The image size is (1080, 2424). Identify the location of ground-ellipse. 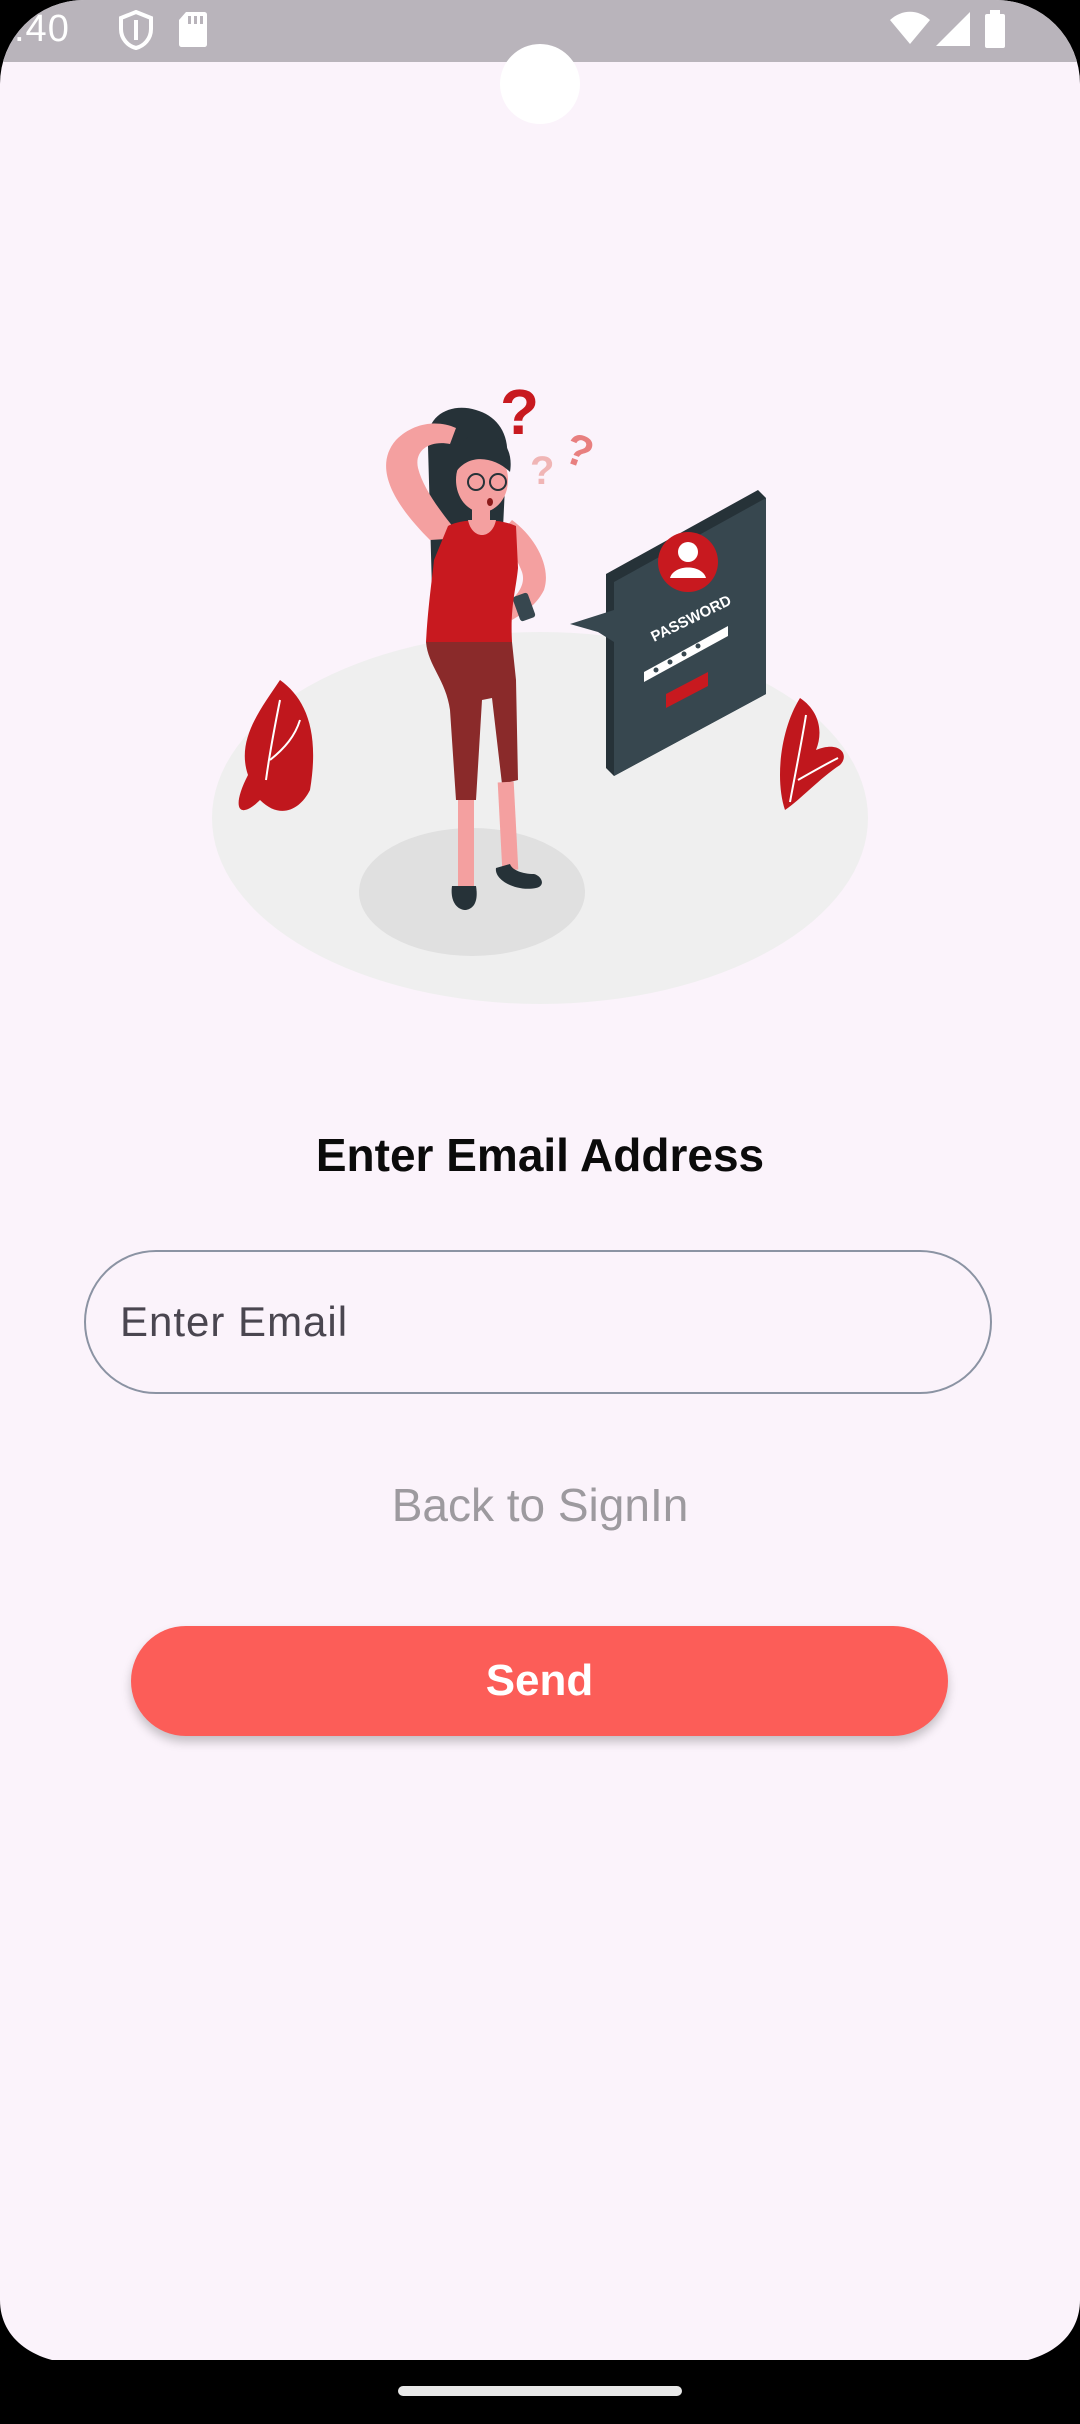
(540, 818).